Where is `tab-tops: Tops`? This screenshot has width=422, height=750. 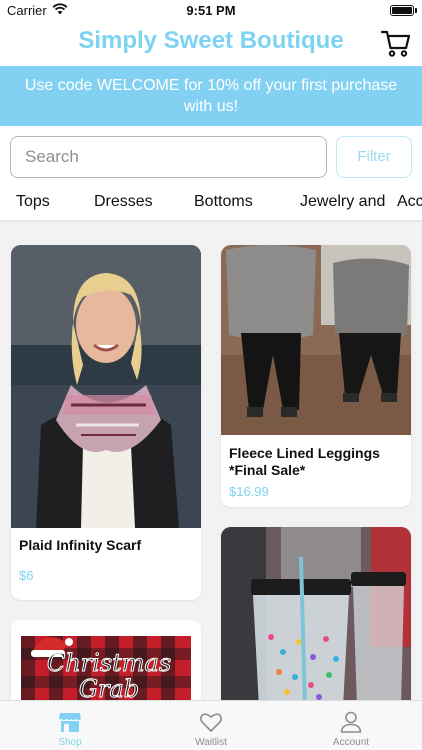 tab-tops: Tops is located at coordinates (33, 202).